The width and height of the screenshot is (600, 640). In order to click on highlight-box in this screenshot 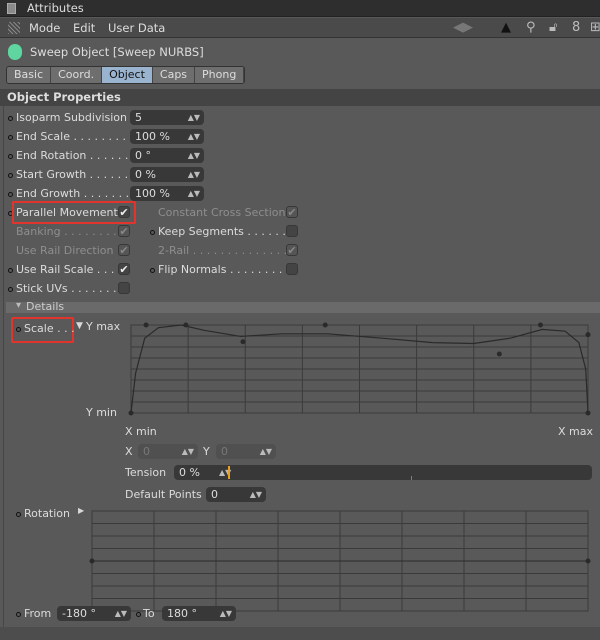, I will do `click(74, 212)`.